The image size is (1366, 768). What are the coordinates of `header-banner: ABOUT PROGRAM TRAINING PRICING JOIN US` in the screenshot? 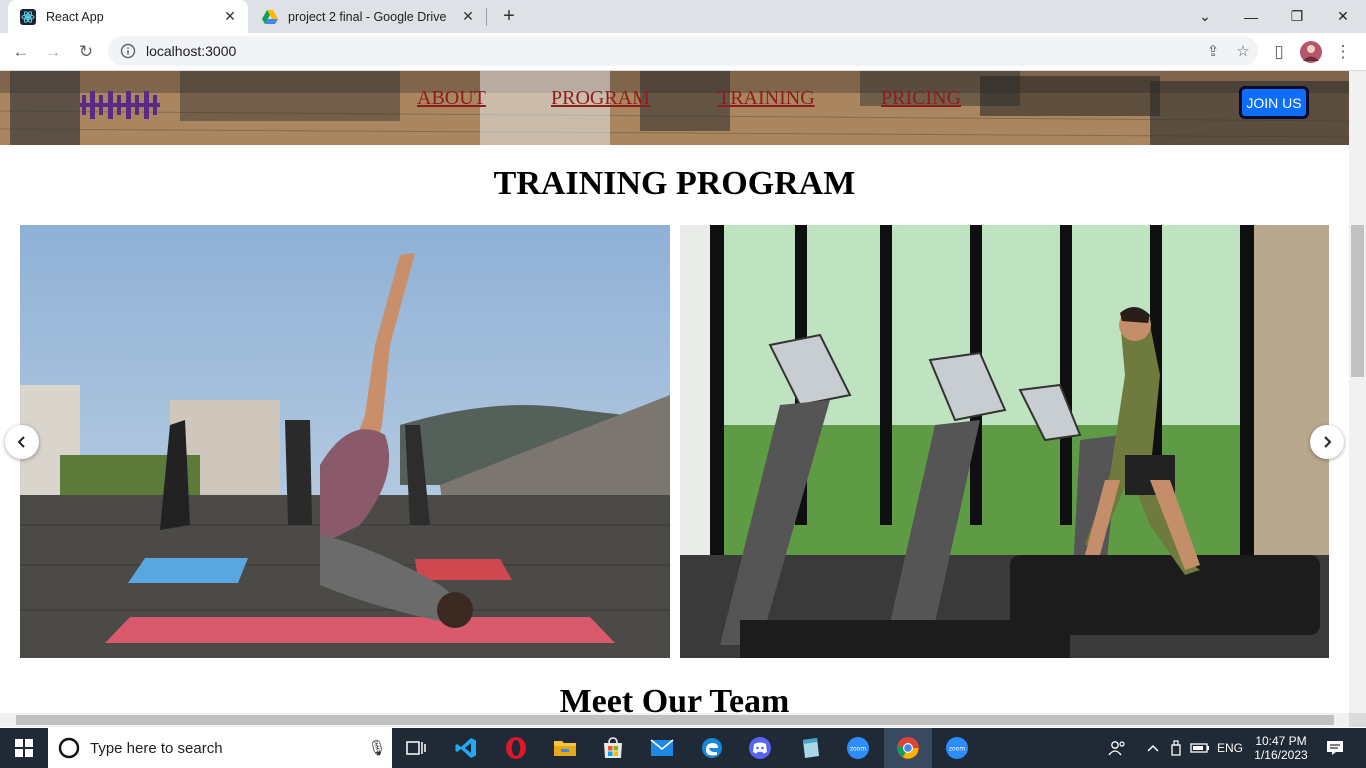 It's located at (674, 108).